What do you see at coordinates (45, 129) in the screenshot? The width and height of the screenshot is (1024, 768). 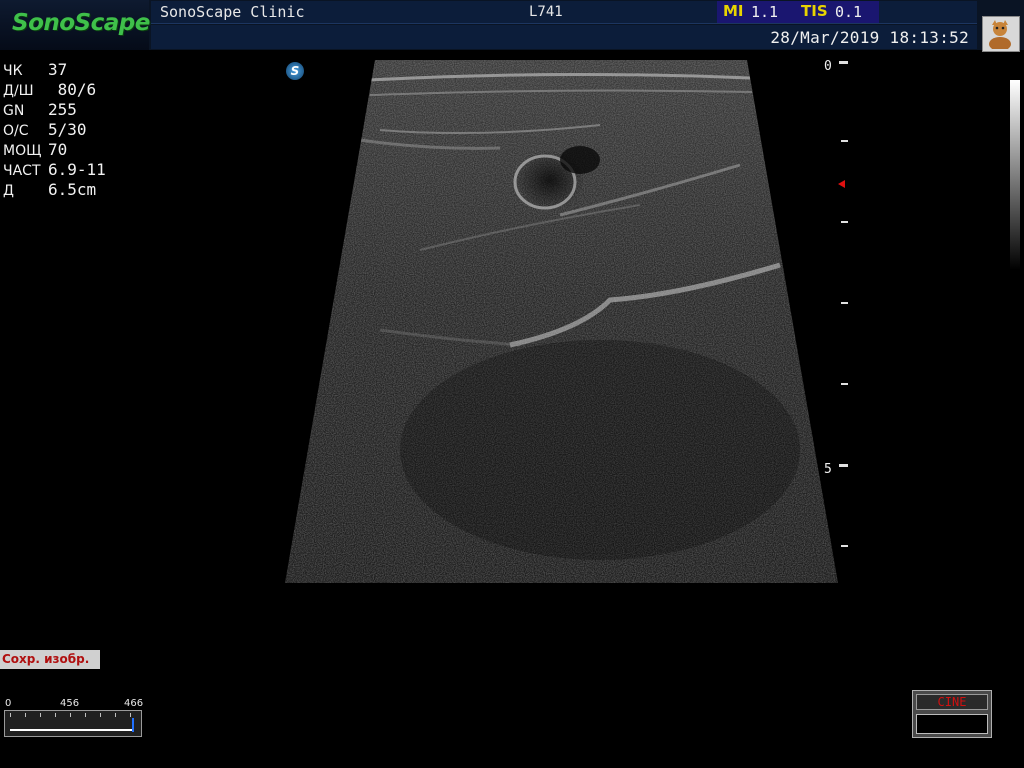 I see `param-persistence: О/С 5/30` at bounding box center [45, 129].